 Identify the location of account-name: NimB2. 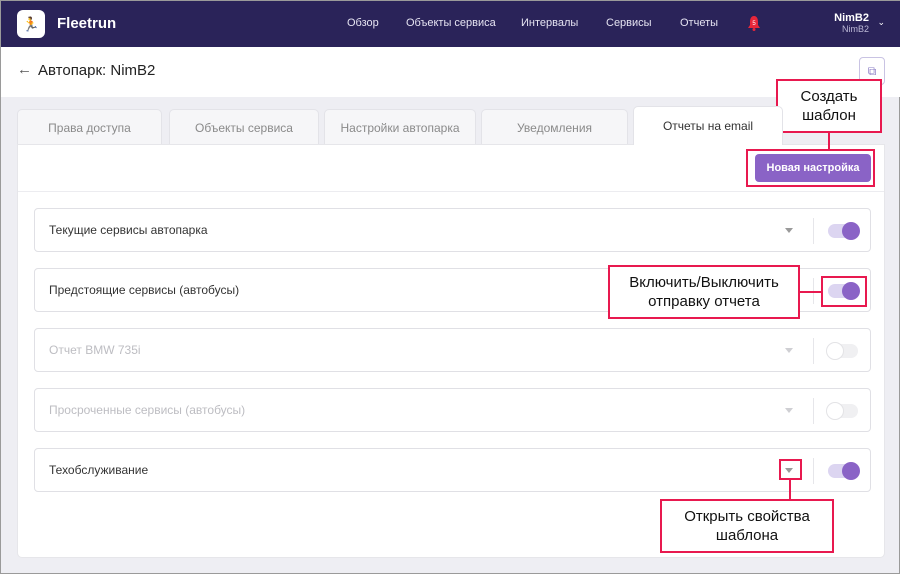
(855, 29).